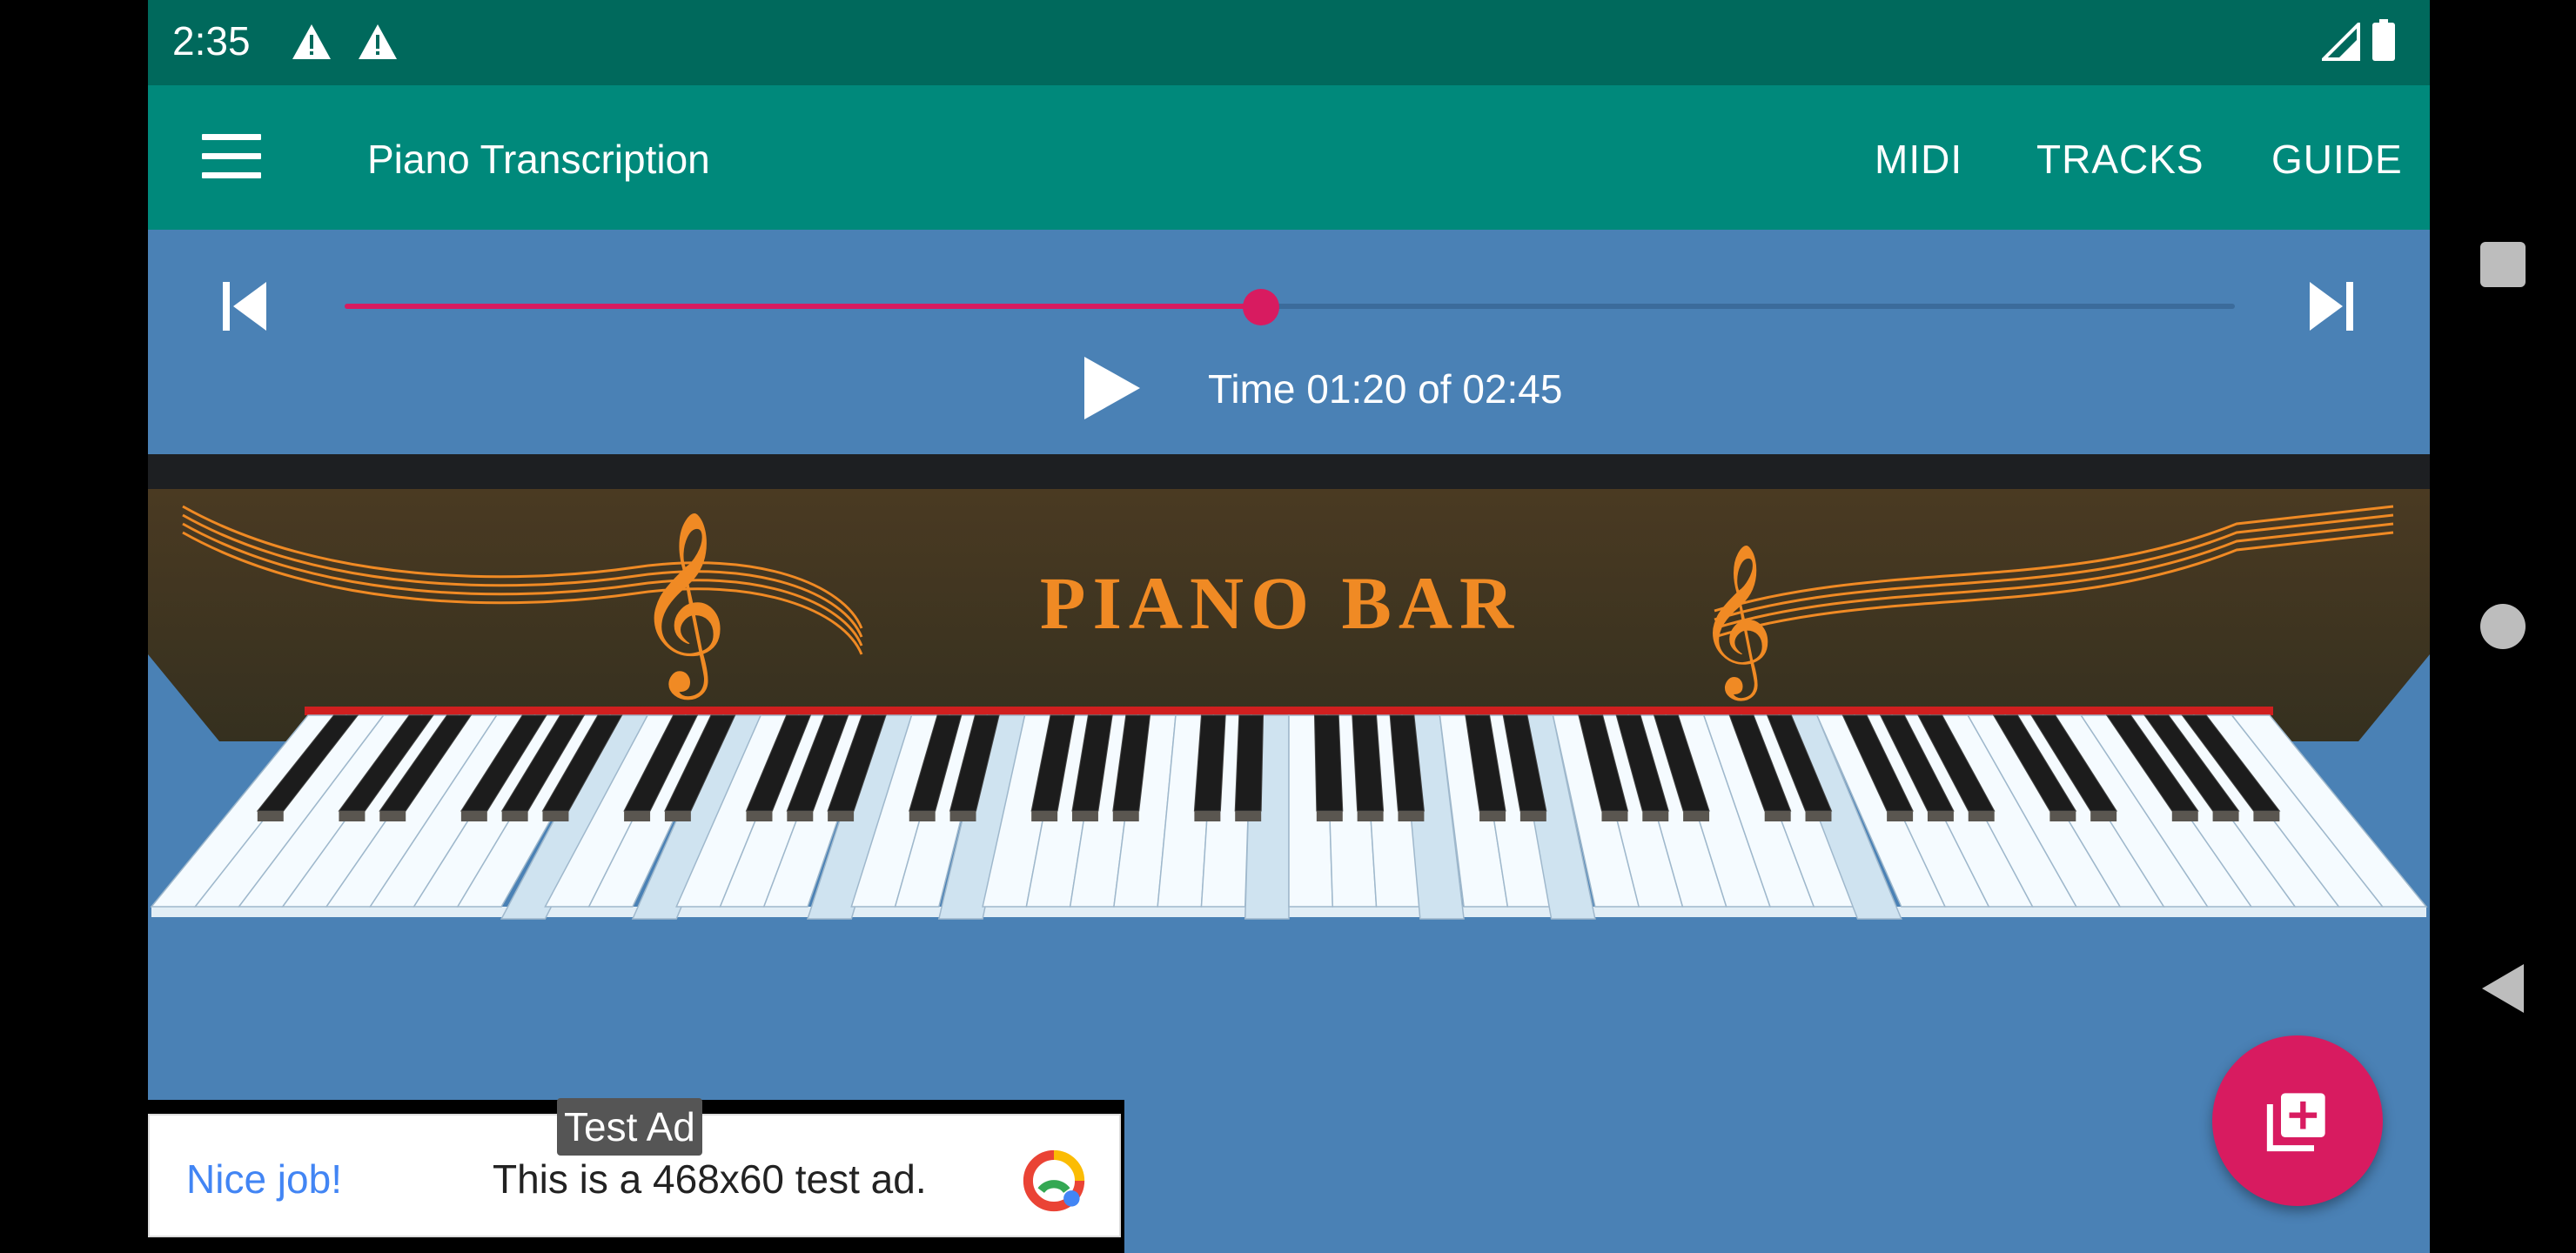  Describe the element at coordinates (1289, 471) in the screenshot. I see `piano-top-shadow` at that location.